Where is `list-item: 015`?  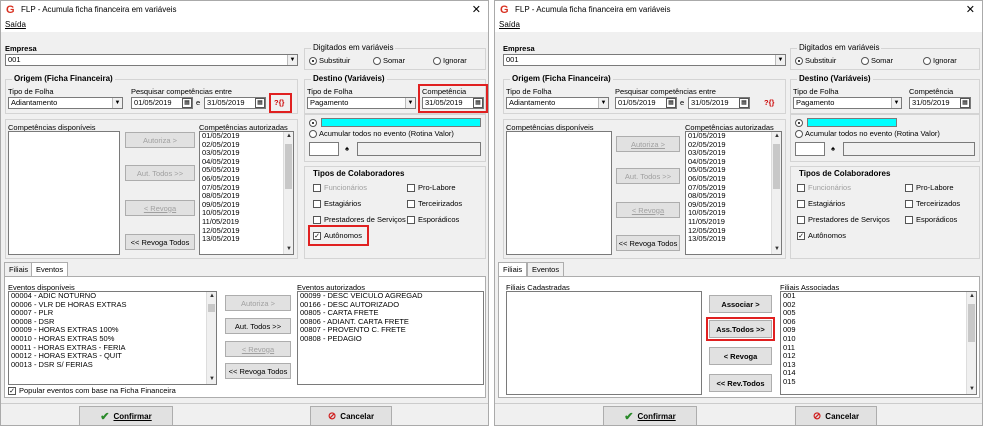
list-item: 015 is located at coordinates (879, 382).